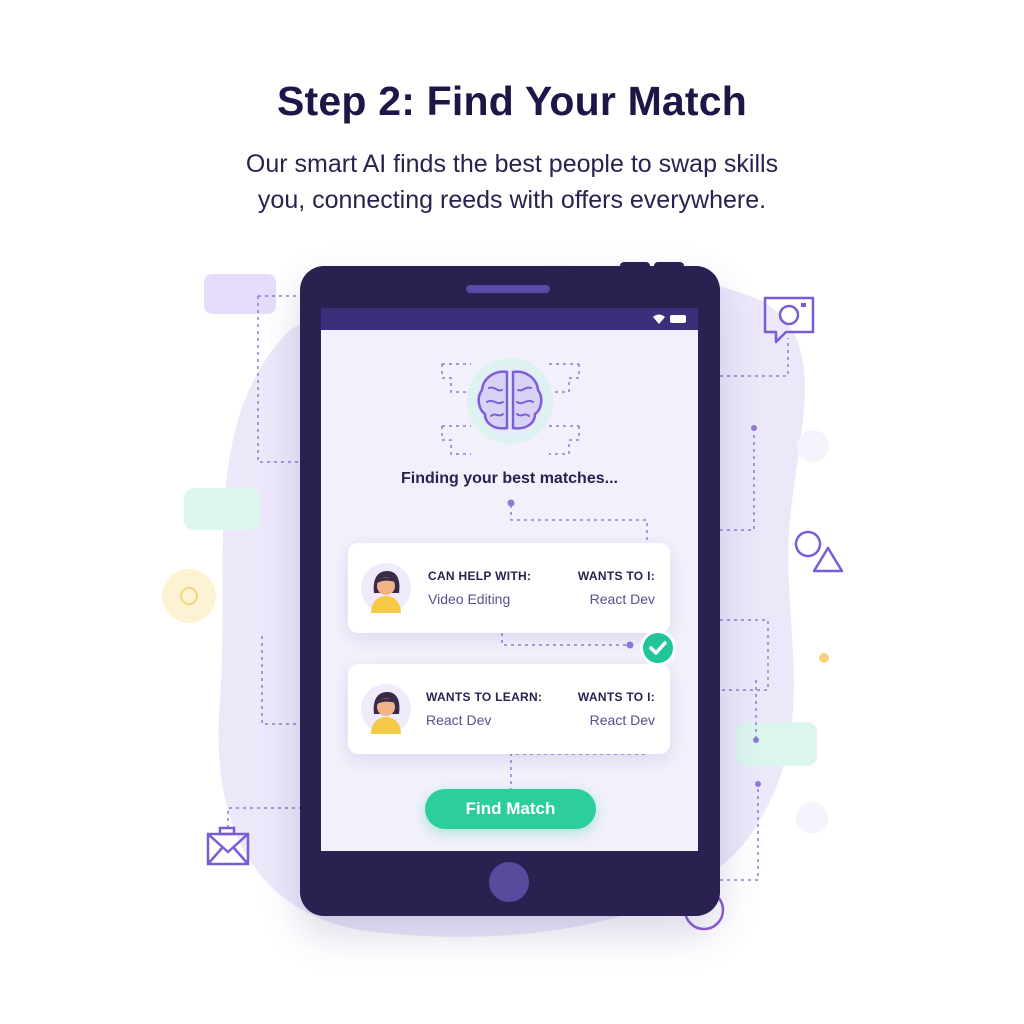 The width and height of the screenshot is (1024, 1024). I want to click on envelope-icon, so click(228, 846).